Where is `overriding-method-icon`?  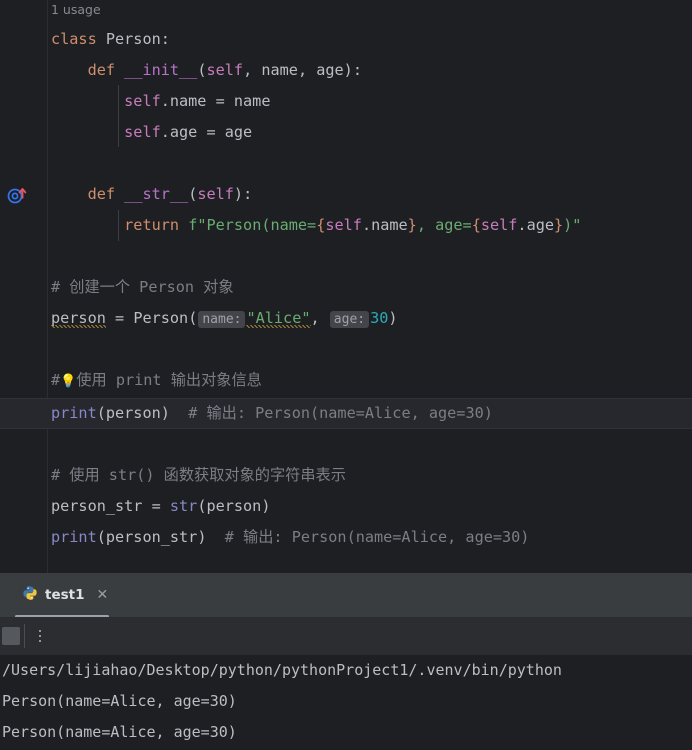
overriding-method-icon is located at coordinates (17, 195).